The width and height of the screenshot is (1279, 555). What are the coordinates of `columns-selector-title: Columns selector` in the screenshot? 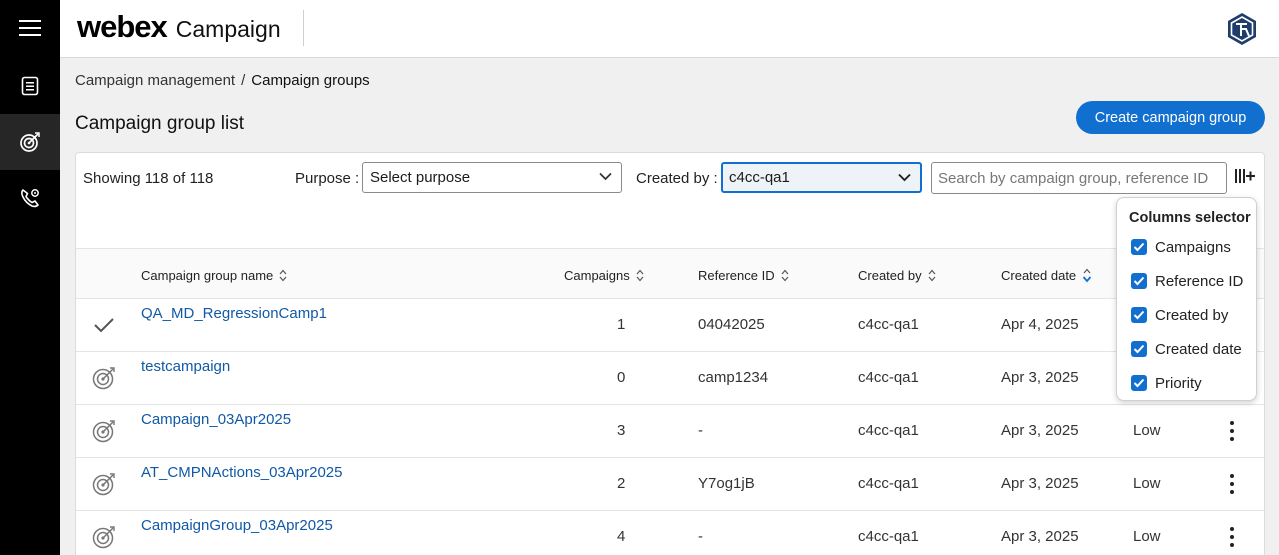 It's located at (1190, 218).